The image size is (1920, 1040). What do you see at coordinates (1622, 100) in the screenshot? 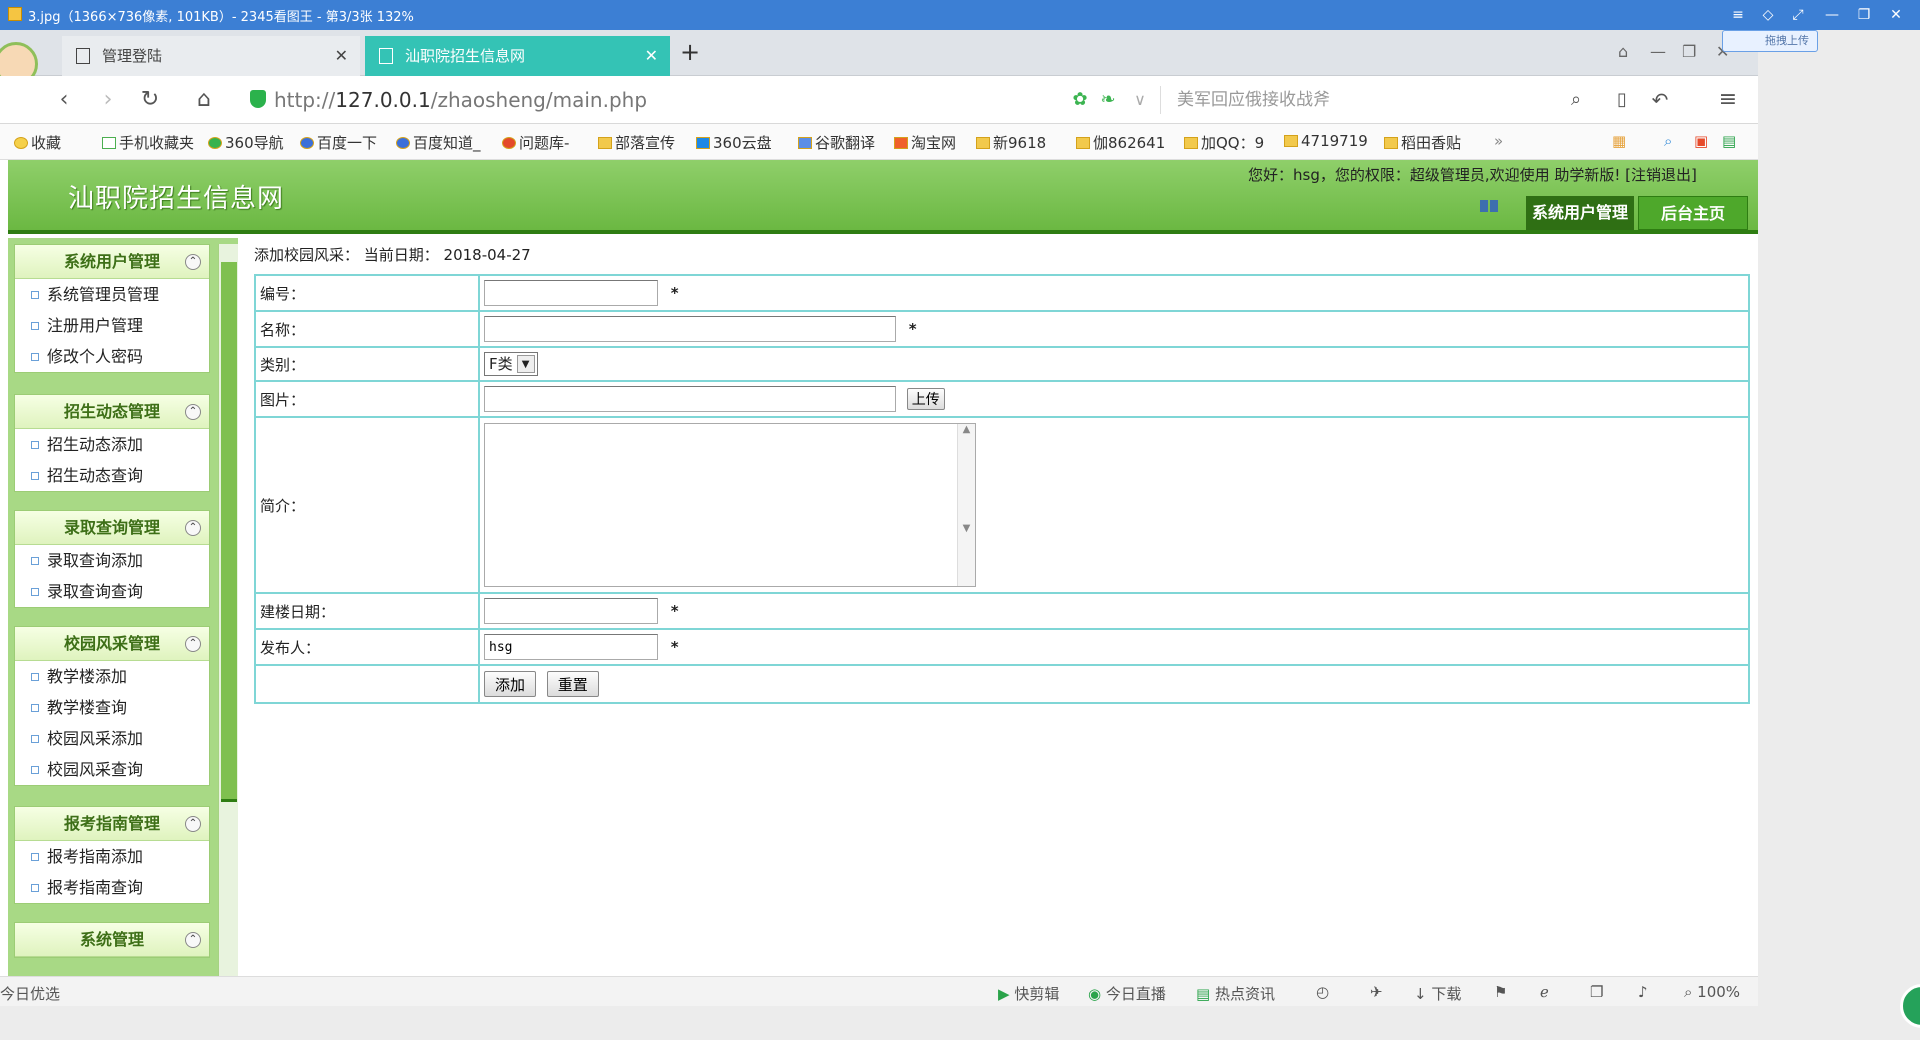
I see `bookmark-icon: ▯` at bounding box center [1622, 100].